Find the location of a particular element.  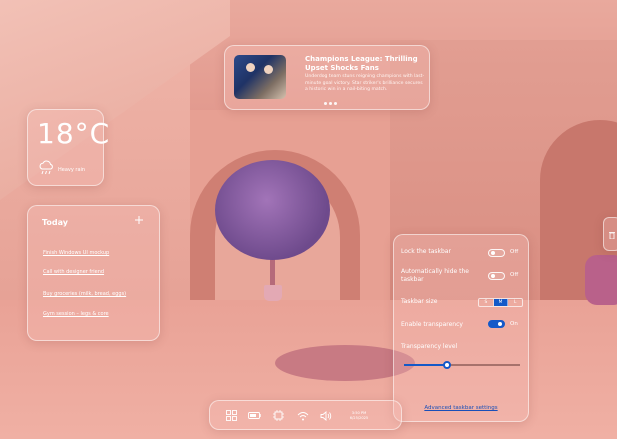

advanced-taskbar-settings-link: Advanced taskbar settings is located at coordinates (461, 408).